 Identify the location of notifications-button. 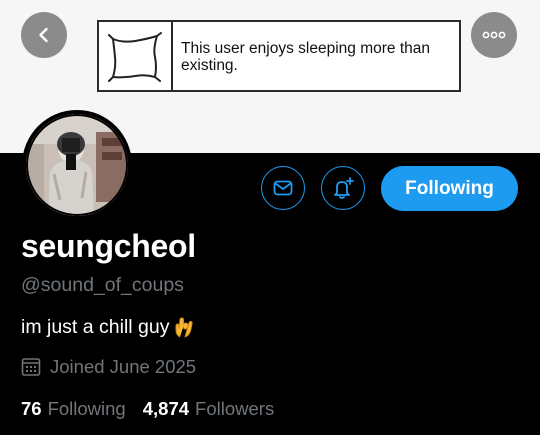
(343, 188).